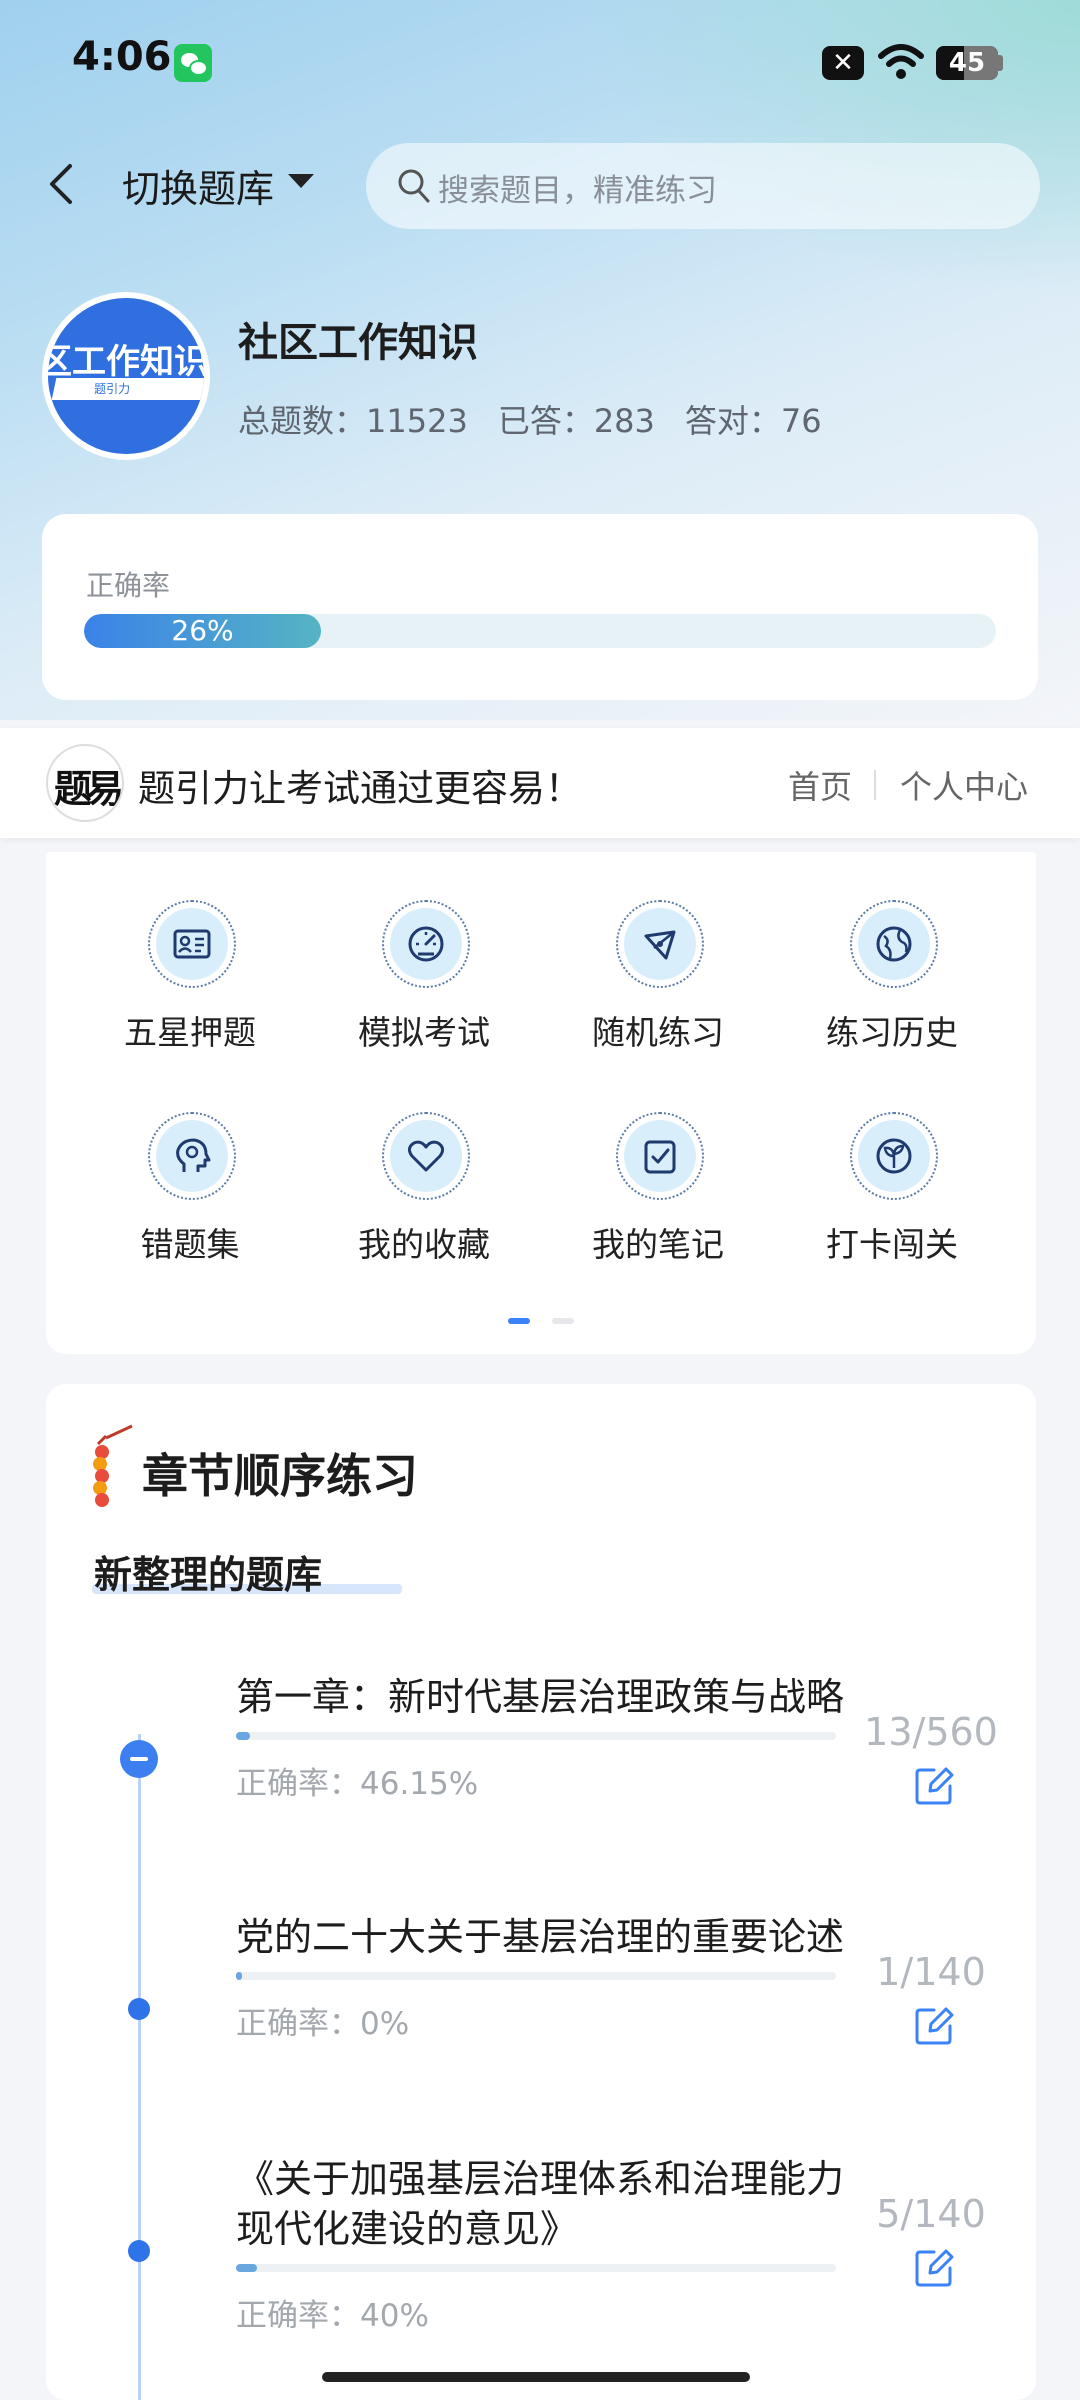 This screenshot has width=1080, height=2400. Describe the element at coordinates (519, 1321) in the screenshot. I see `page-dot-active` at that location.